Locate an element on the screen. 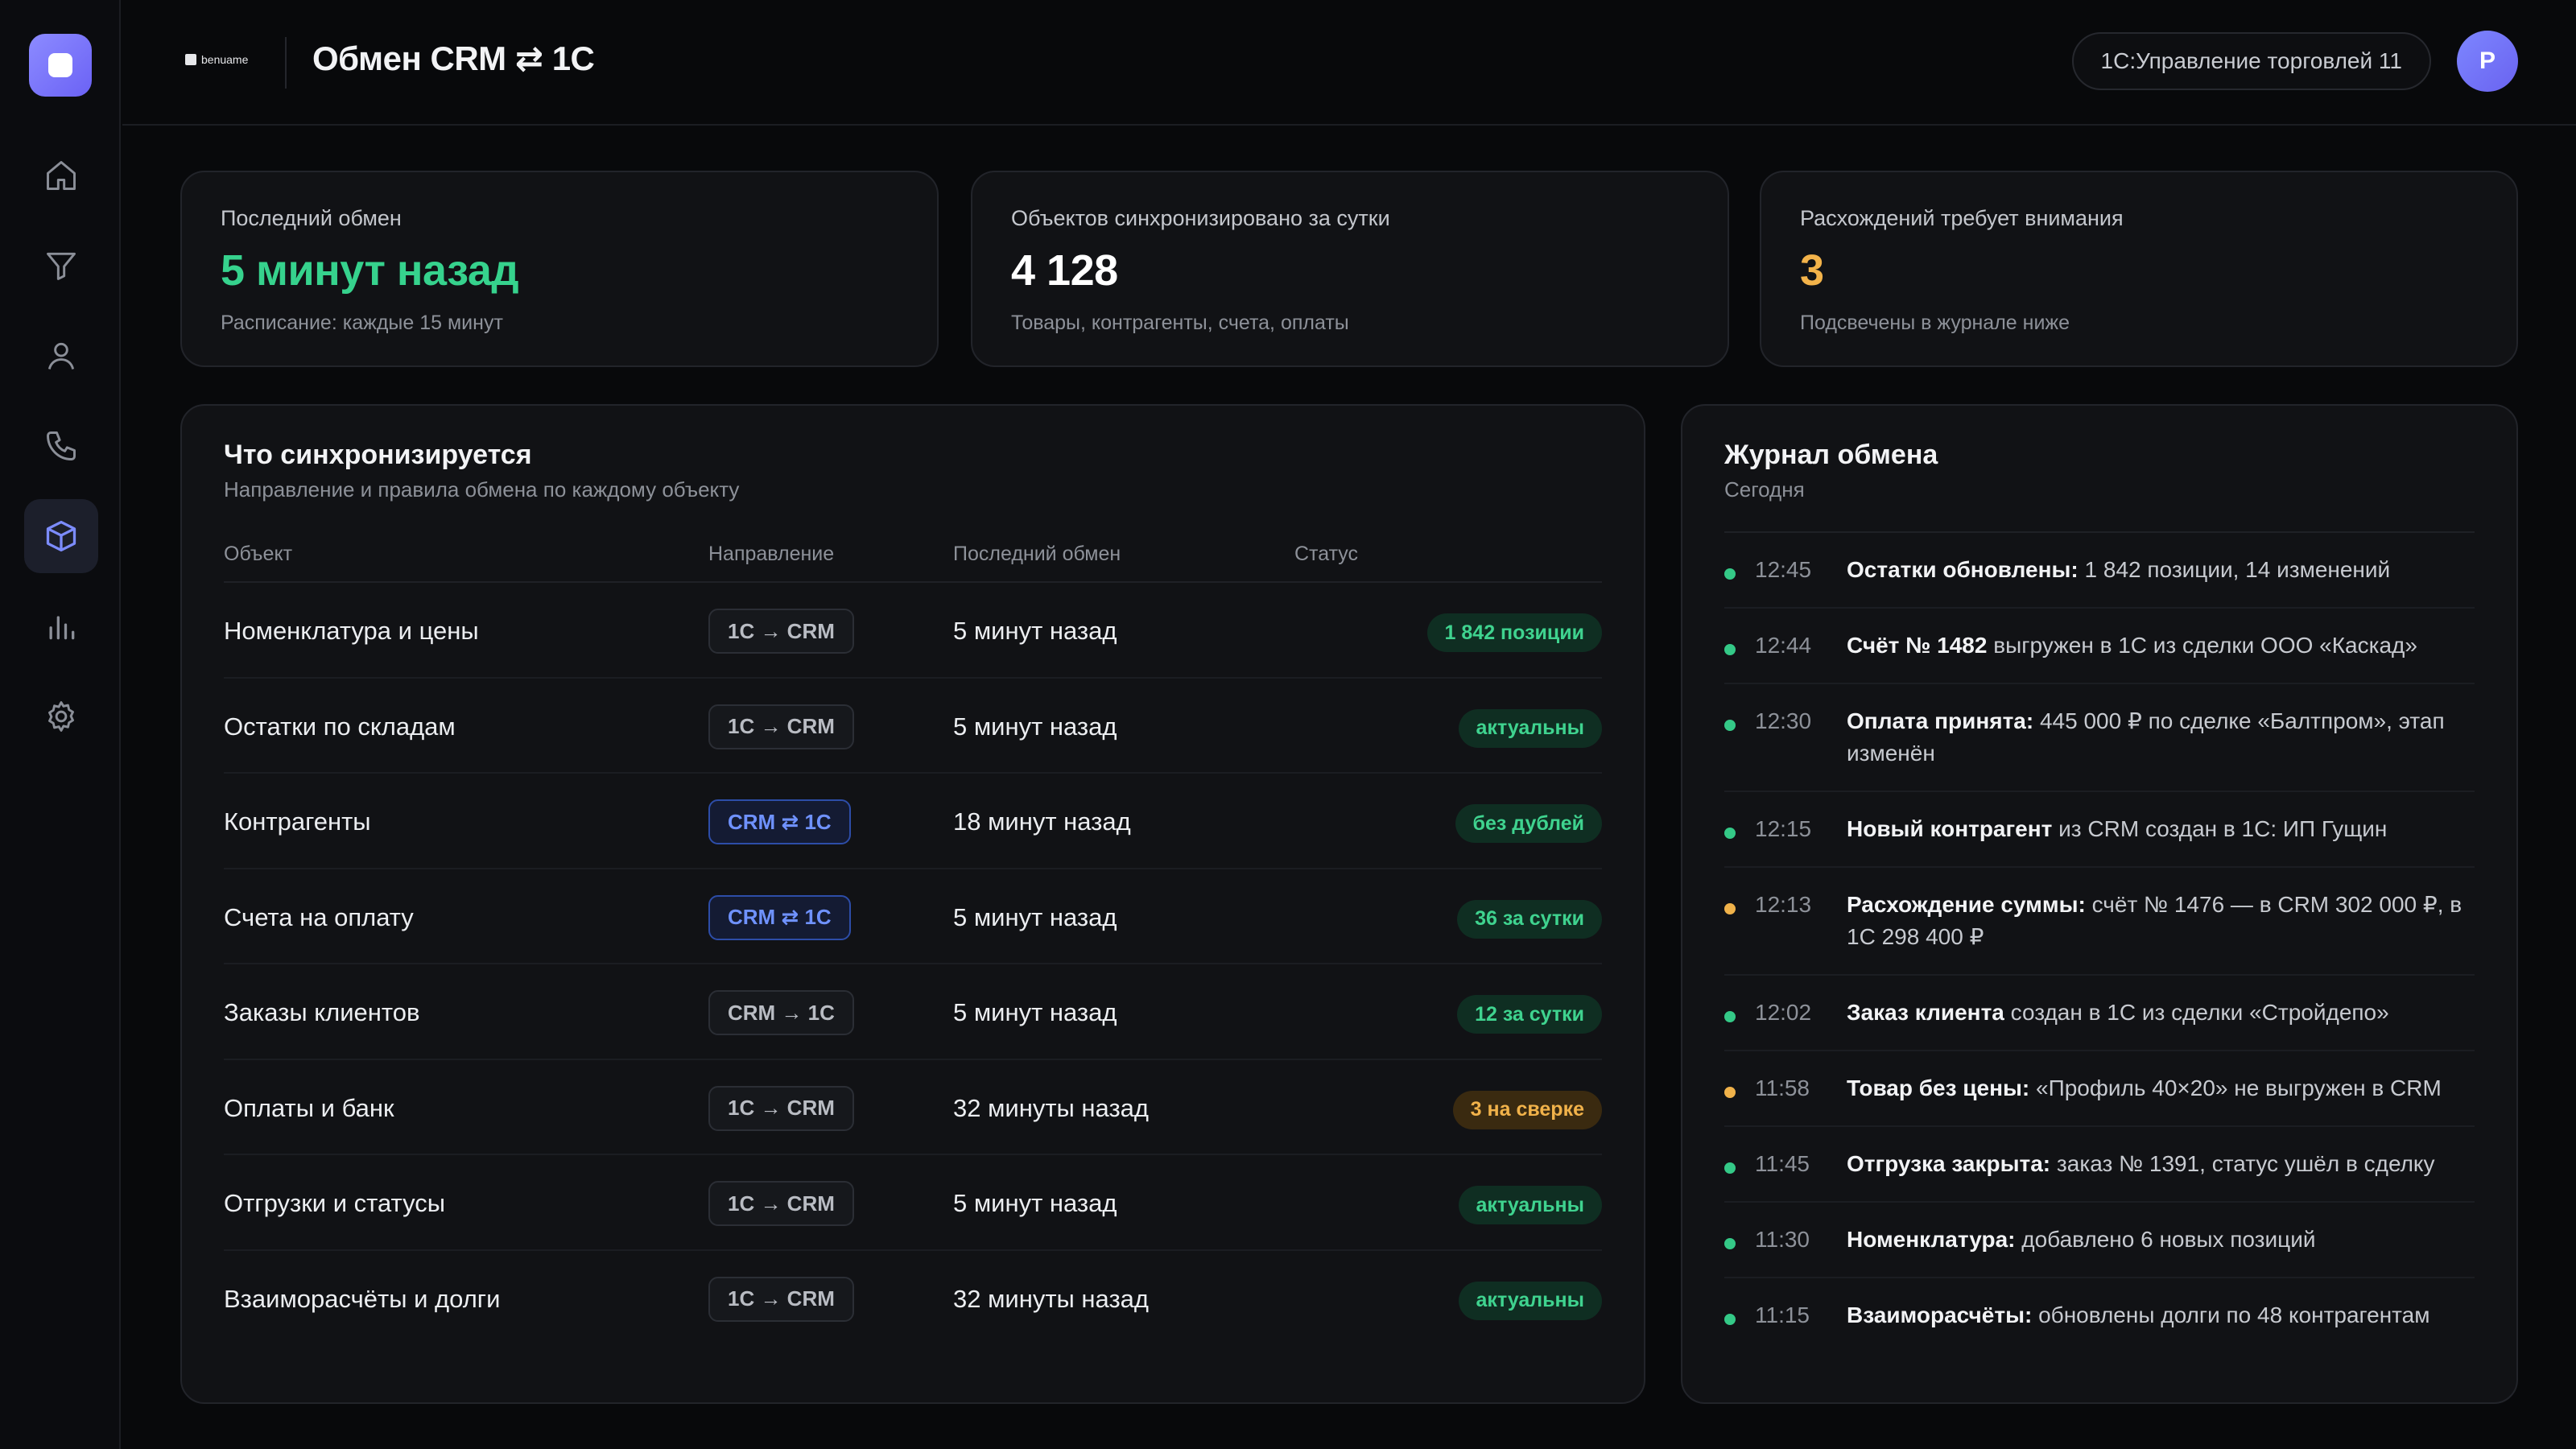 The width and height of the screenshot is (2576, 1449). log-detail: заказ № 1391, статус ушёл в сделку is located at coordinates (2242, 1163).